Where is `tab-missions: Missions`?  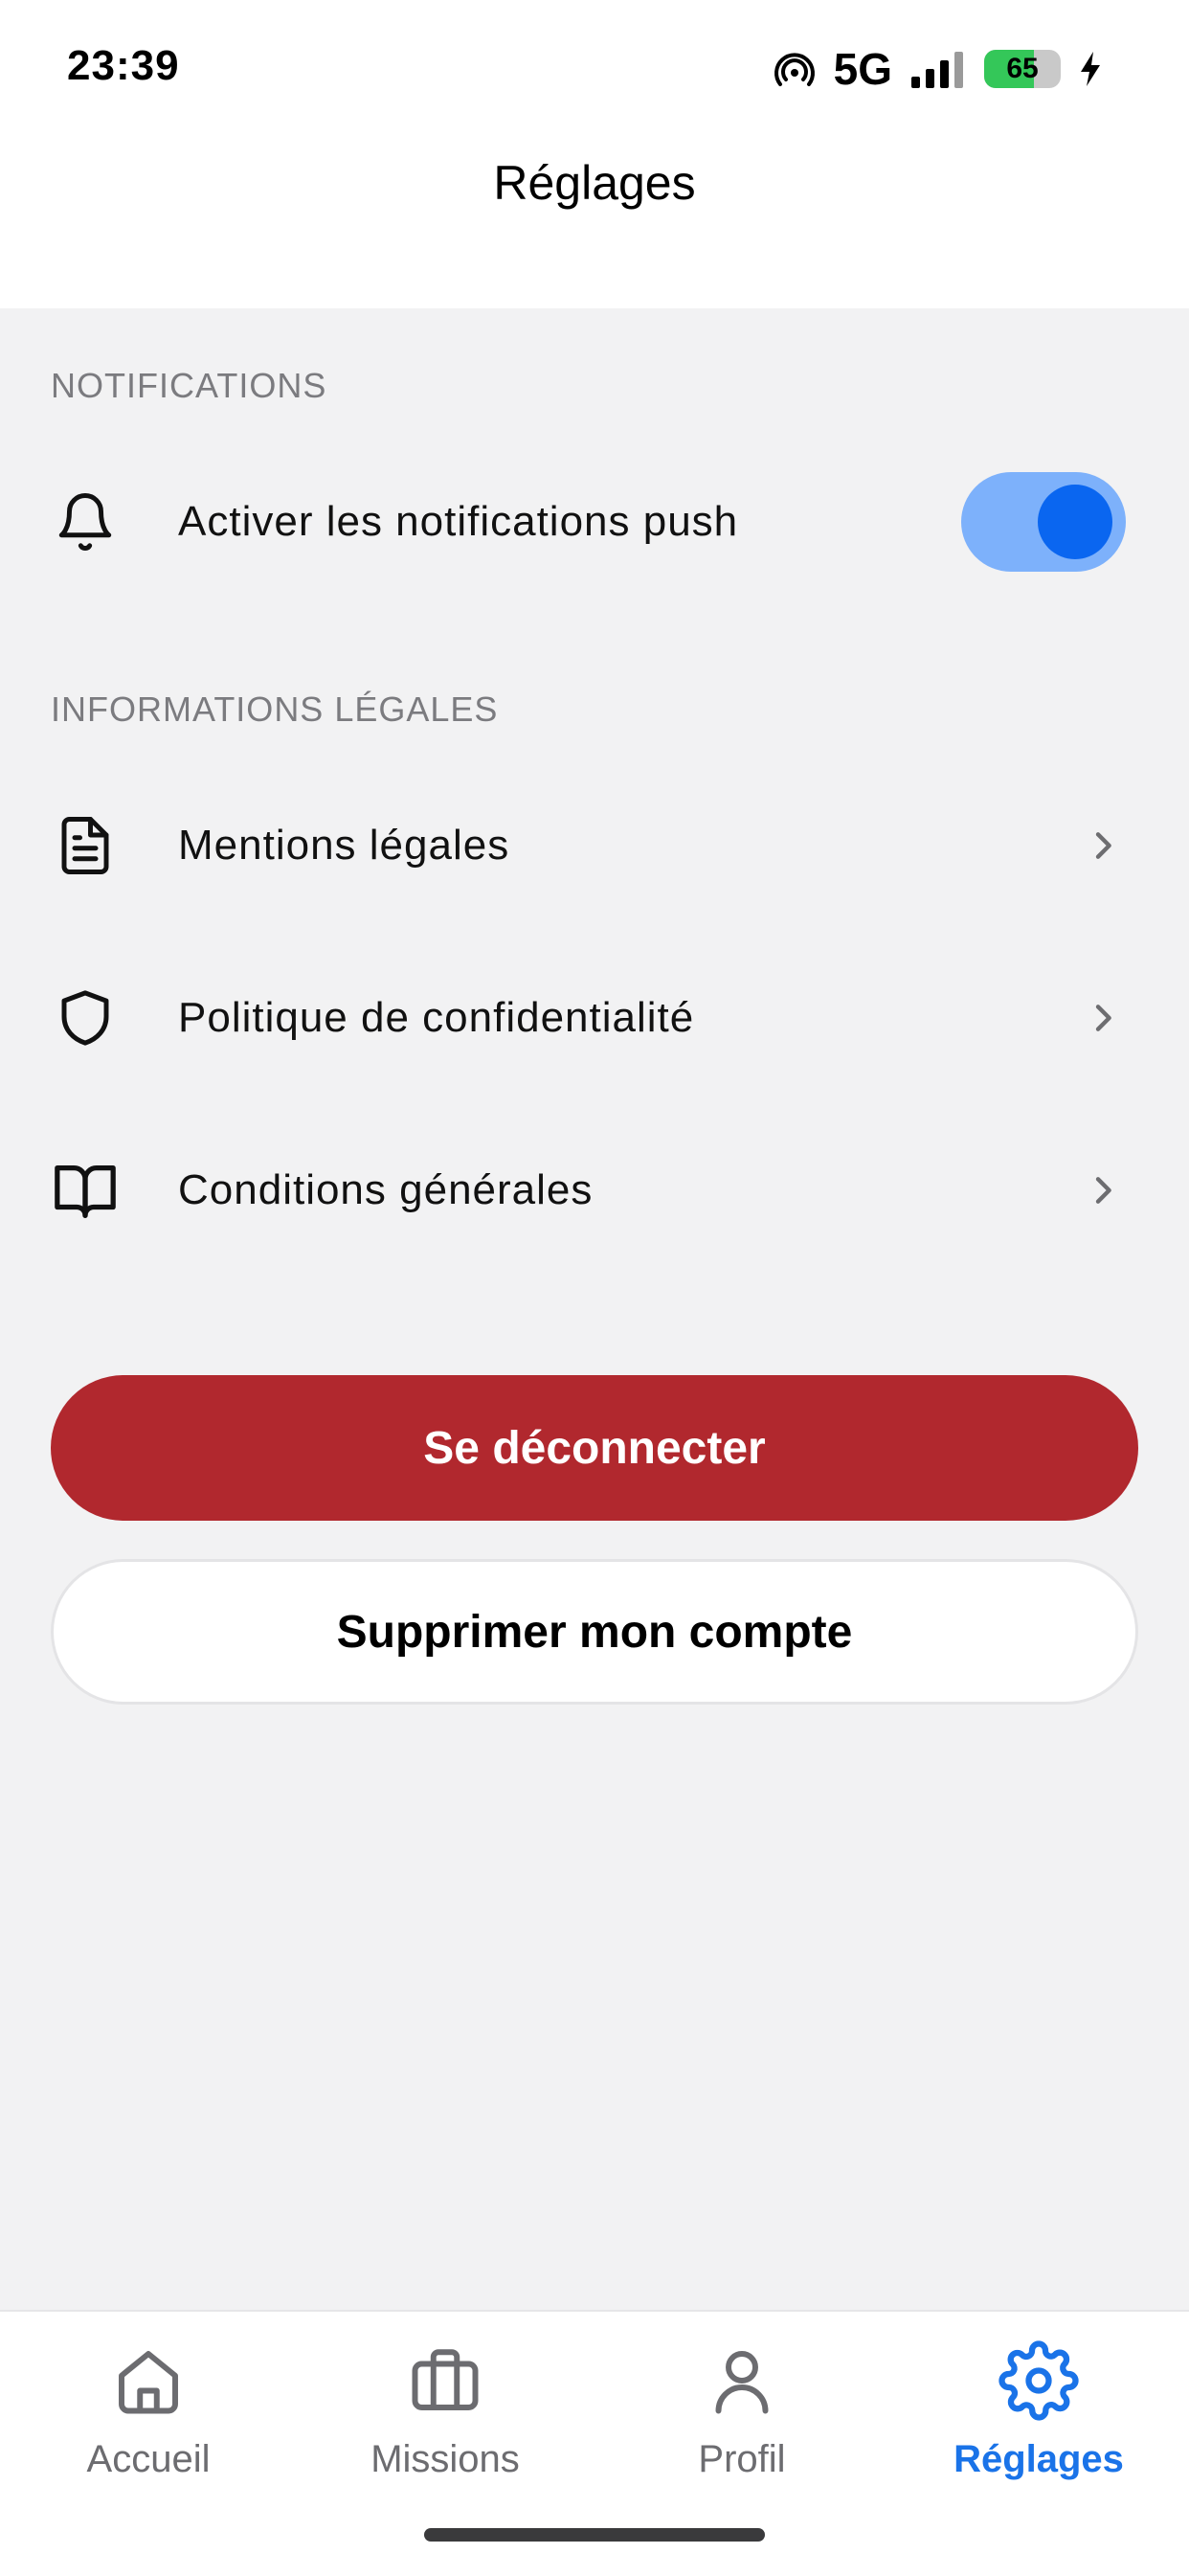
tab-missions: Missions is located at coordinates (445, 2410).